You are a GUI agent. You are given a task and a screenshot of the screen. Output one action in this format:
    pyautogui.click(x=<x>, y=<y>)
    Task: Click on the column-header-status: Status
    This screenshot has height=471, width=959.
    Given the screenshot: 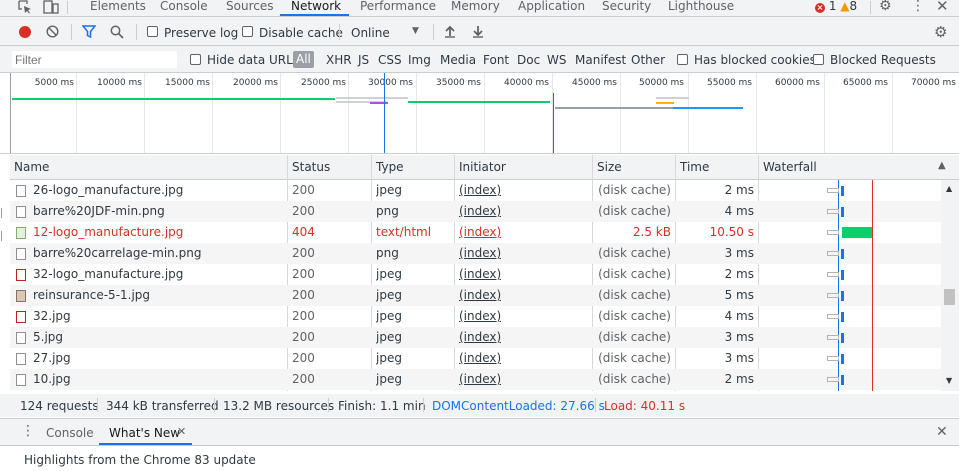 What is the action you would take?
    pyautogui.click(x=311, y=167)
    